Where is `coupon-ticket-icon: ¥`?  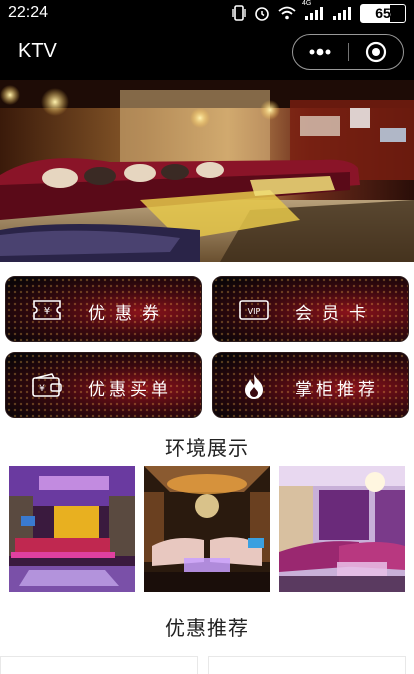 coupon-ticket-icon: ¥ is located at coordinates (47, 310).